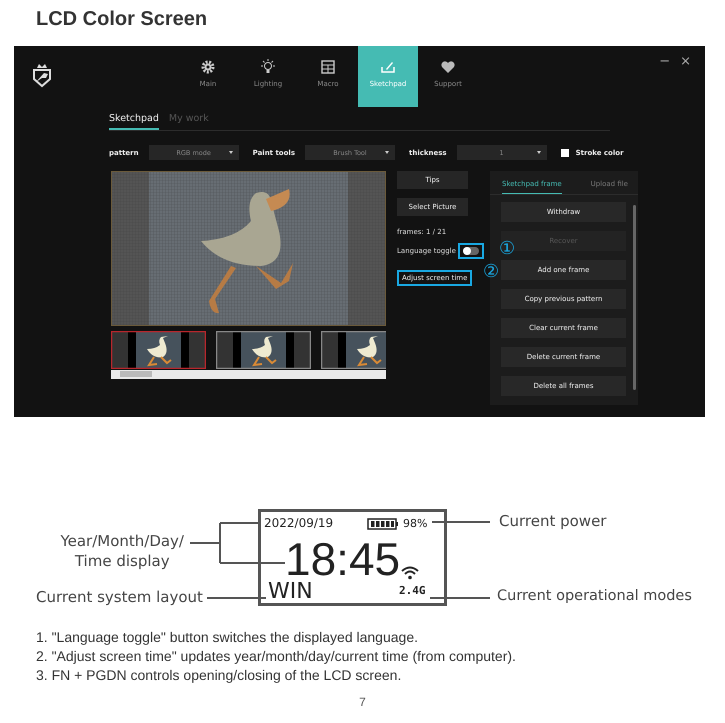 This screenshot has height=723, width=725. I want to click on wifi-icon, so click(410, 573).